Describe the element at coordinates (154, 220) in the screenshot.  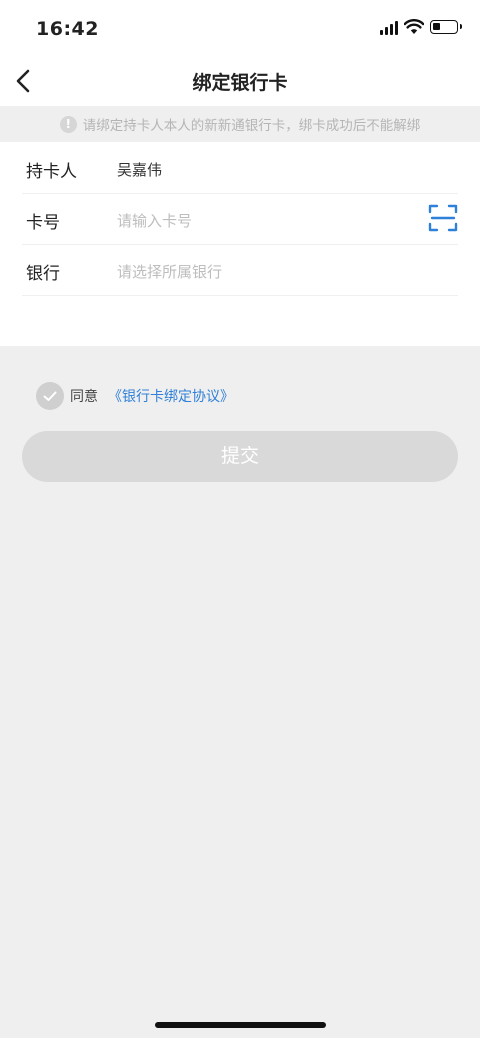
I see `card-number-input: 请输入卡号` at that location.